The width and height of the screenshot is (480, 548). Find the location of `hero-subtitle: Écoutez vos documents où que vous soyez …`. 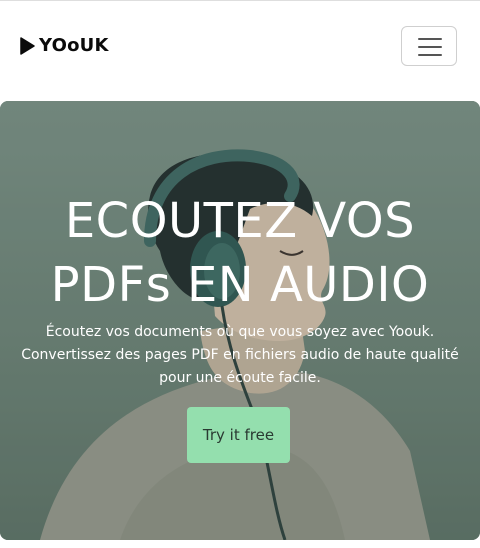

hero-subtitle: Écoutez vos documents où que vous soyez … is located at coordinates (240, 355).